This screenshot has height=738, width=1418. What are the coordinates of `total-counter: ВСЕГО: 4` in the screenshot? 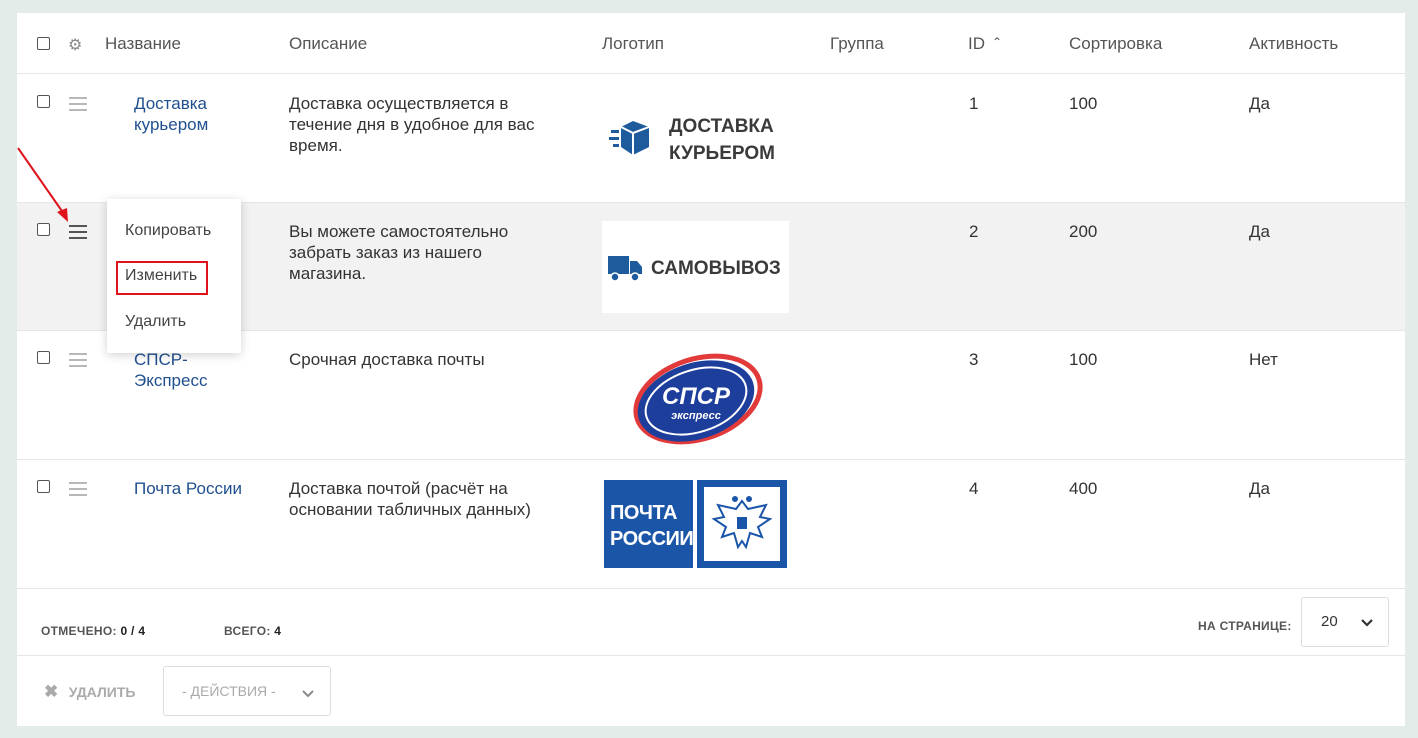 It's located at (253, 631).